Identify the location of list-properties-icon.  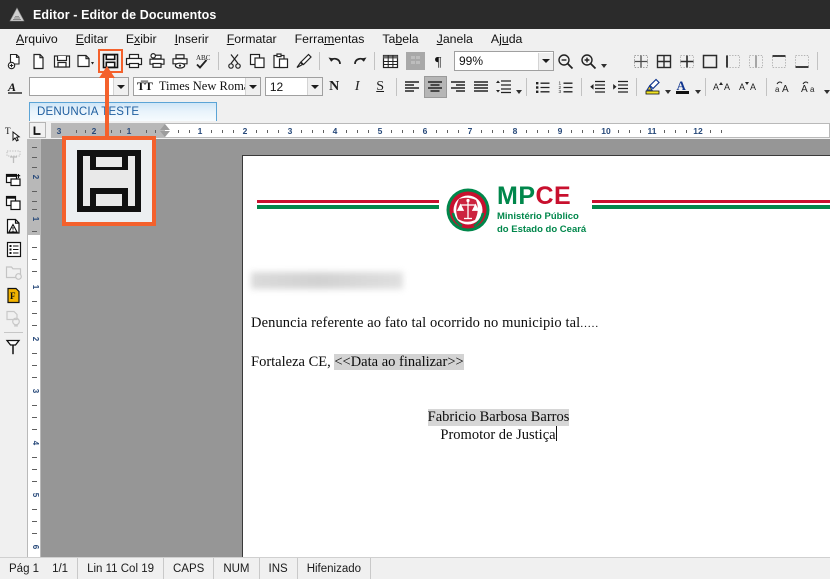
(13, 249).